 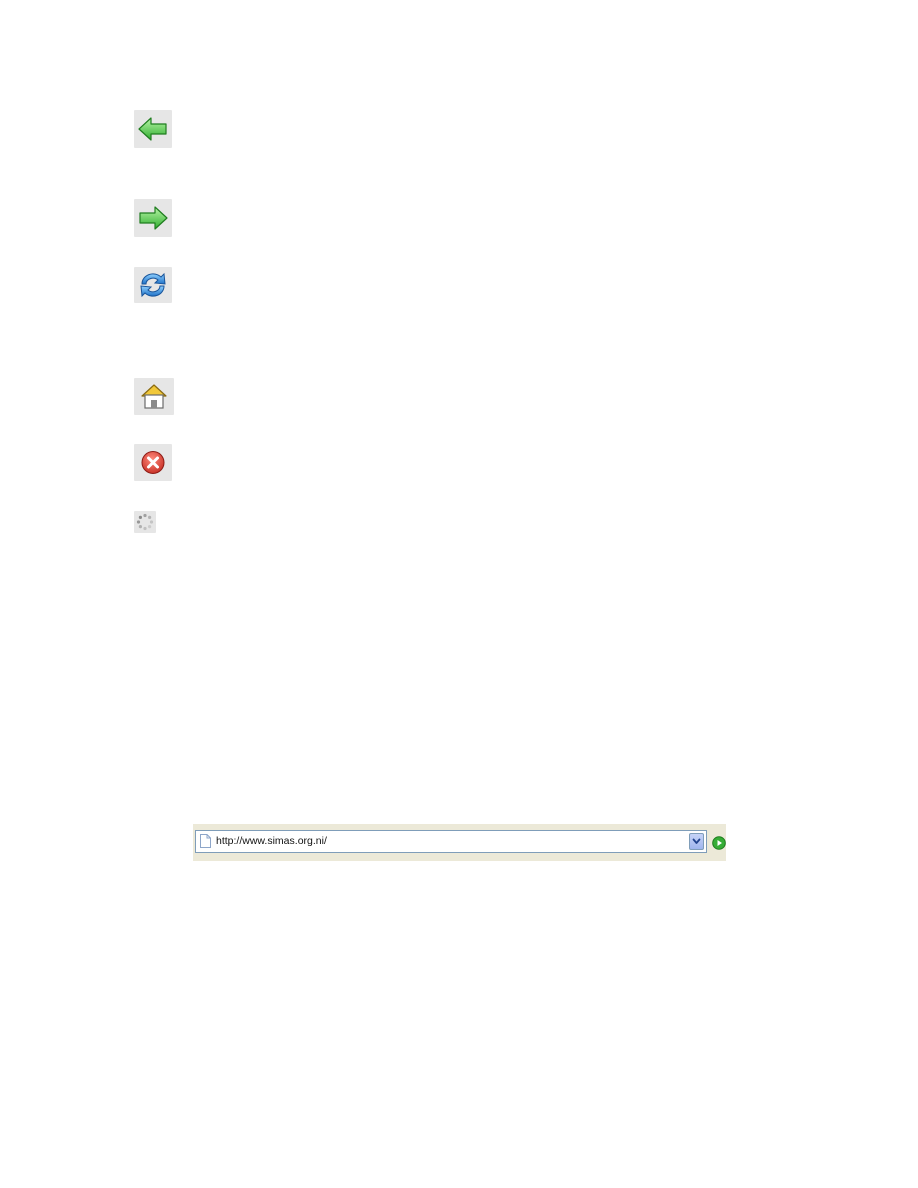 I want to click on address-url-text: http://www.simas.org.ni/, so click(x=271, y=841).